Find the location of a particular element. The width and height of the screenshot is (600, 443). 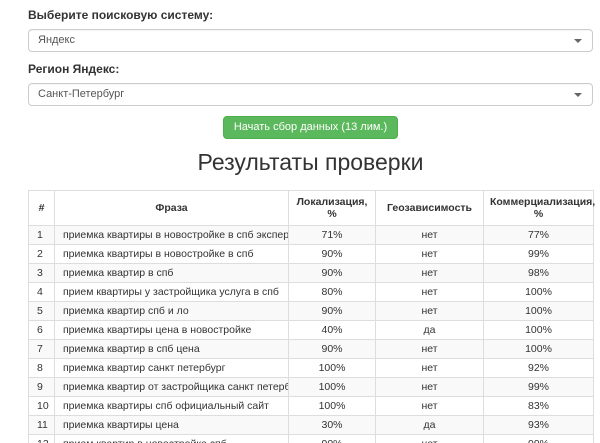

region-select: Санкт-Петербург is located at coordinates (310, 94).